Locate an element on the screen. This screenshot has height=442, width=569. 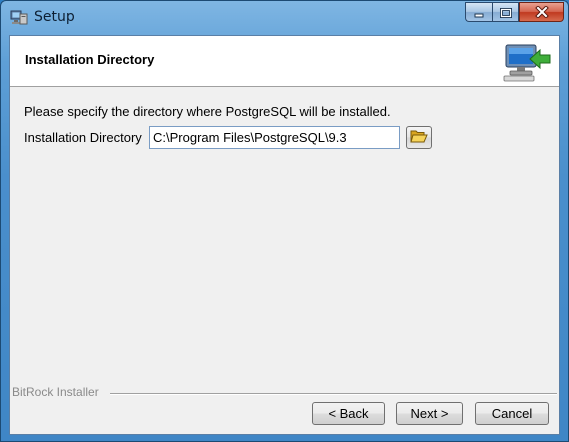
maximize-button is located at coordinates (505, 12).